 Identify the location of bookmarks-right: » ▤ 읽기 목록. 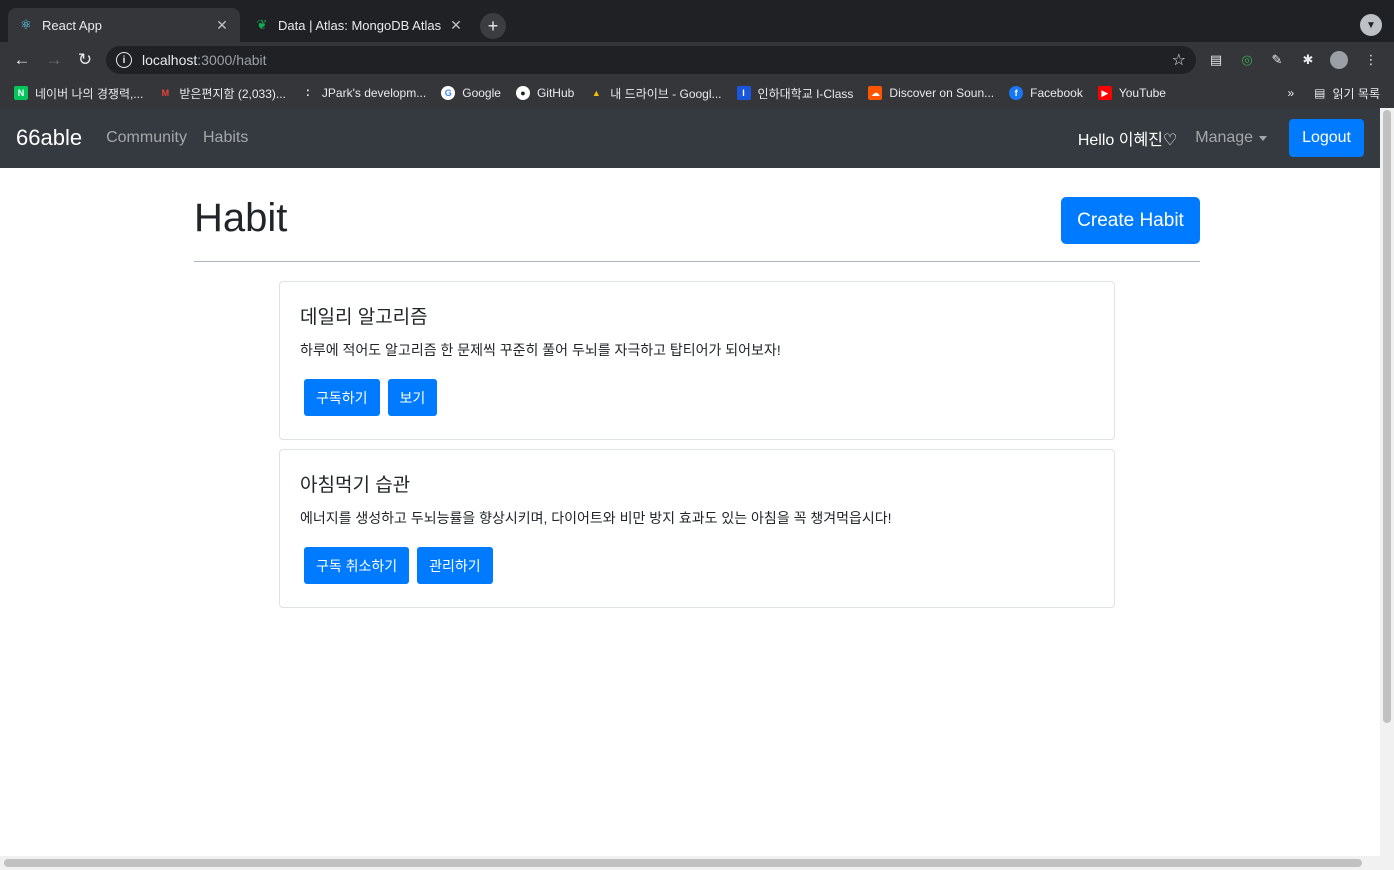
(1333, 93).